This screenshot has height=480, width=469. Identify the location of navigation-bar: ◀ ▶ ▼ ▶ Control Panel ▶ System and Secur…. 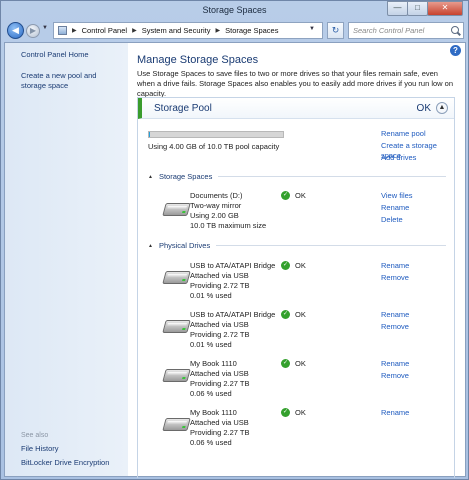
(235, 31).